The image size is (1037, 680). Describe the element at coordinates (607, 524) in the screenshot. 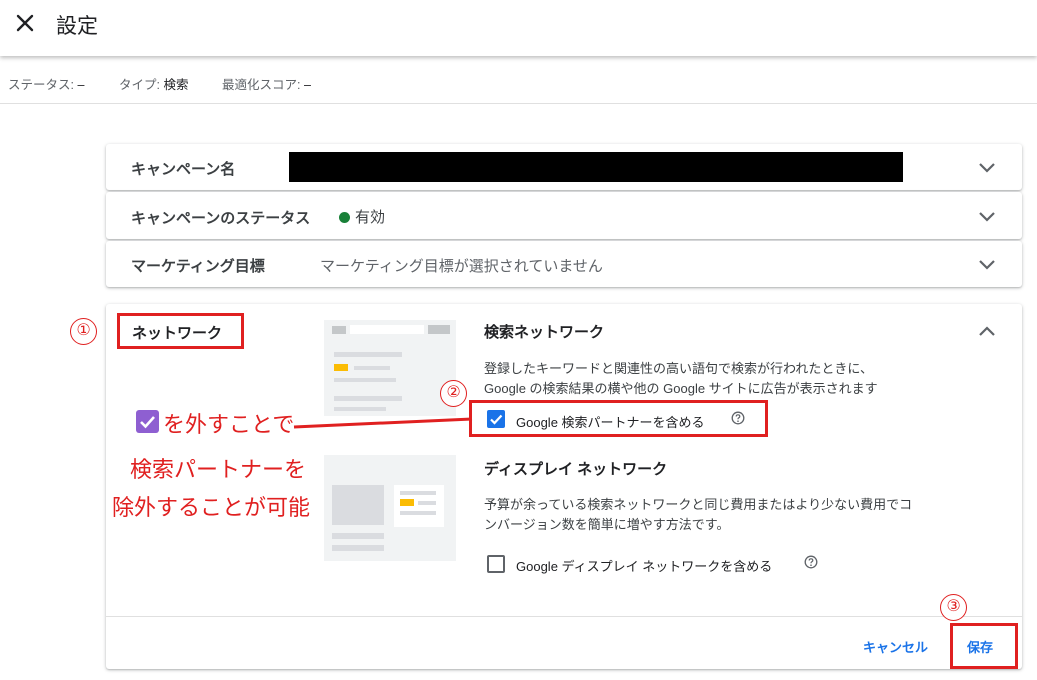

I see `display-network-description-2: ンバージョン数を簡単に増やす方法です。` at that location.